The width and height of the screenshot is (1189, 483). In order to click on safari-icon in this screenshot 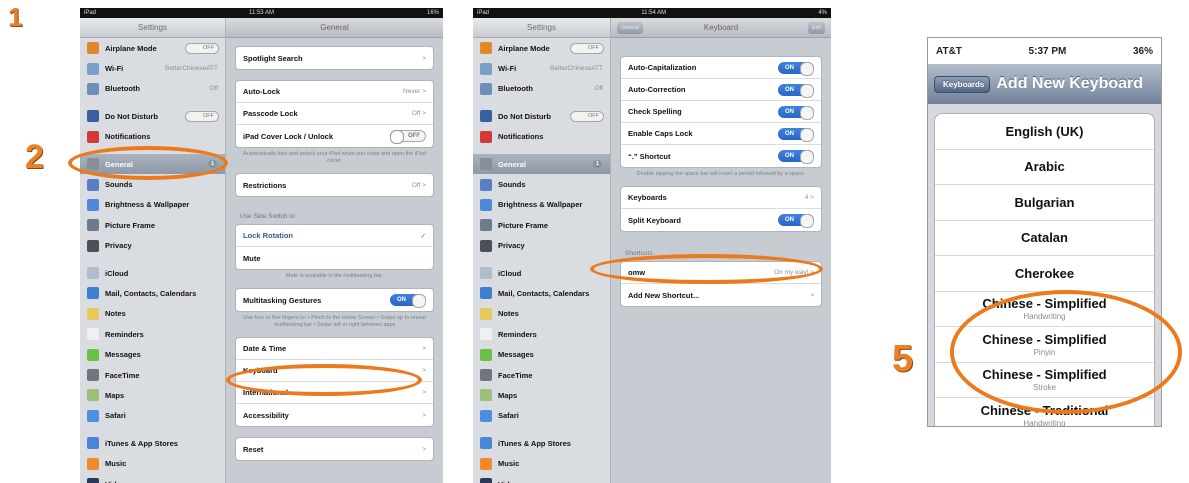, I will do `click(93, 415)`.